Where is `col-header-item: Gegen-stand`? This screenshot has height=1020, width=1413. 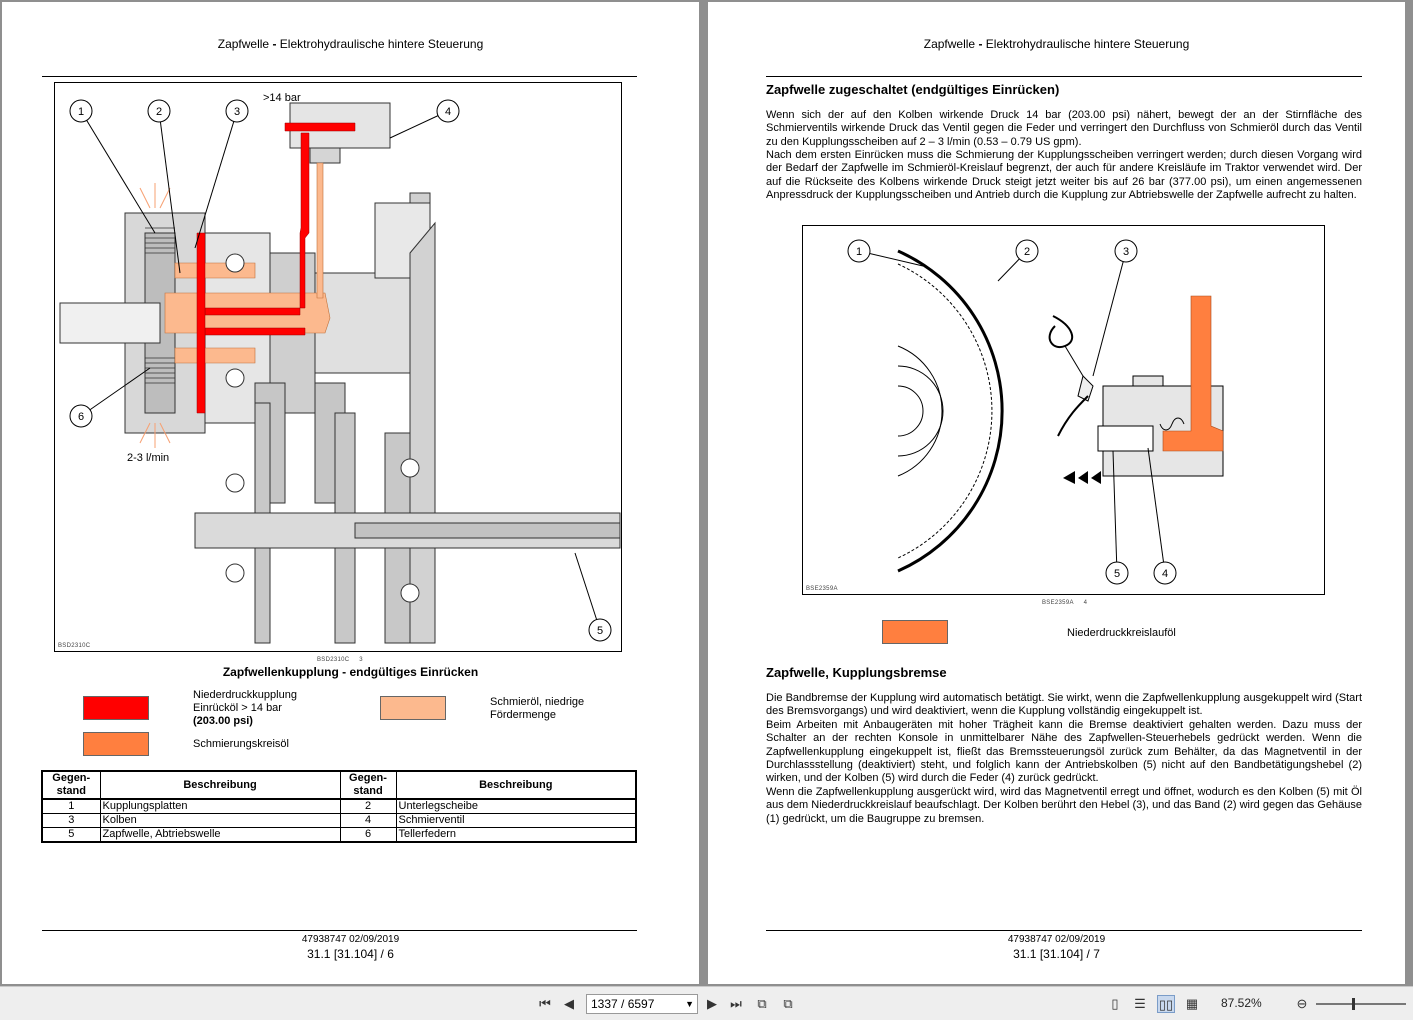 col-header-item: Gegen-stand is located at coordinates (71, 785).